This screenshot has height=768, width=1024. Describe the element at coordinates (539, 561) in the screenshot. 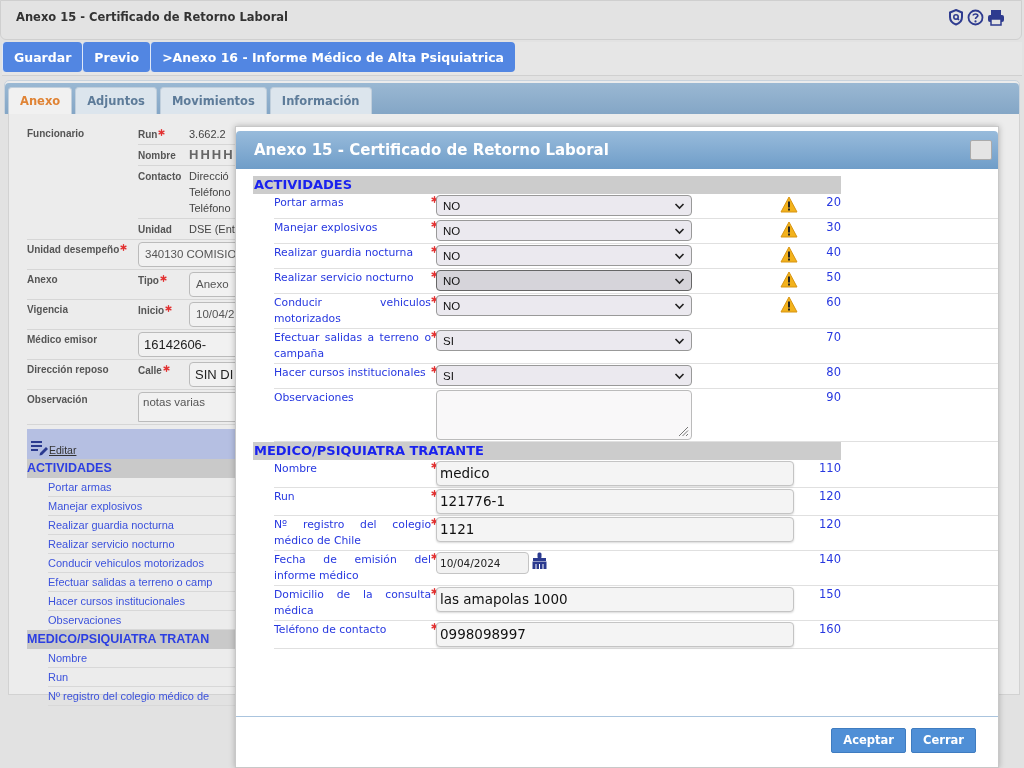

I see `brush-icon` at that location.